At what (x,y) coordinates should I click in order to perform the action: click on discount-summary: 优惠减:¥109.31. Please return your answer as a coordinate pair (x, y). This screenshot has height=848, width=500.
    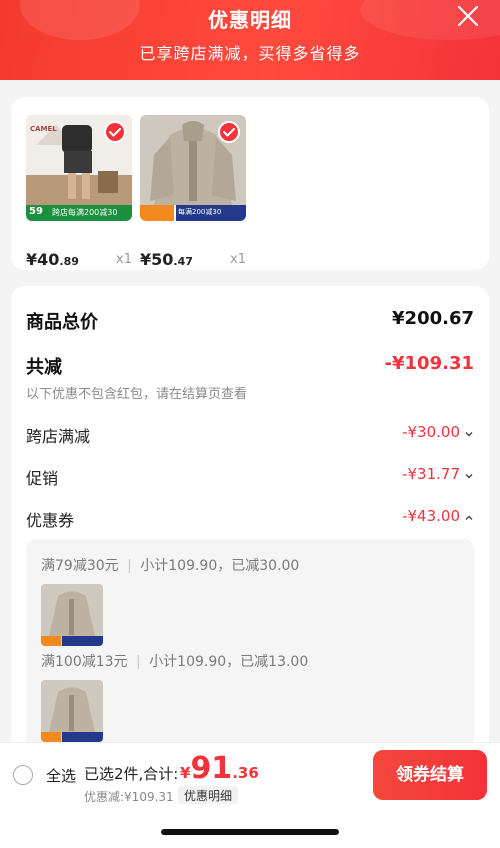
    Looking at the image, I should click on (129, 797).